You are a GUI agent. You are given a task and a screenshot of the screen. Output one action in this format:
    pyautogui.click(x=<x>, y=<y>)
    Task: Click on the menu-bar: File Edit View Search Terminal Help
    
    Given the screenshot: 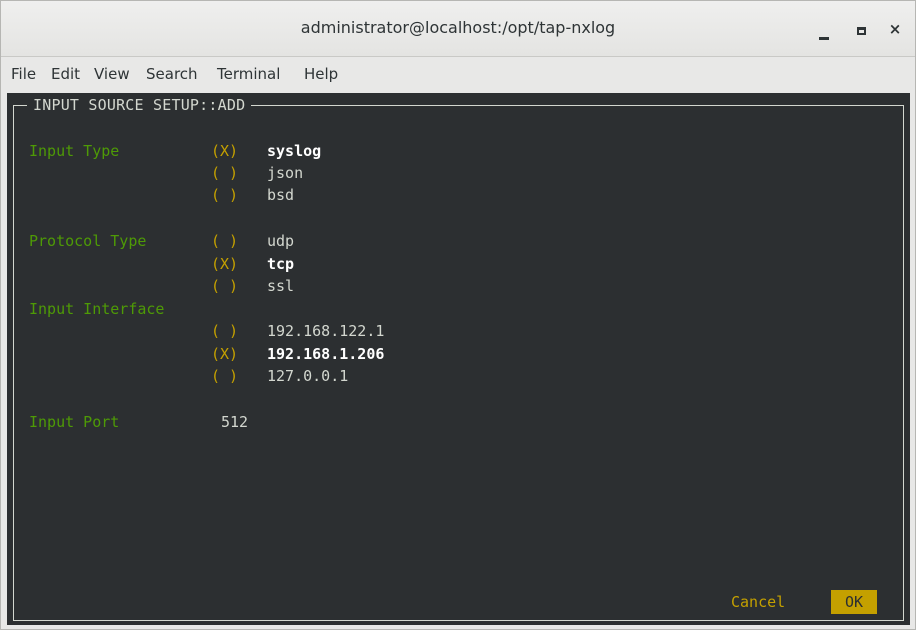 What is the action you would take?
    pyautogui.click(x=458, y=75)
    